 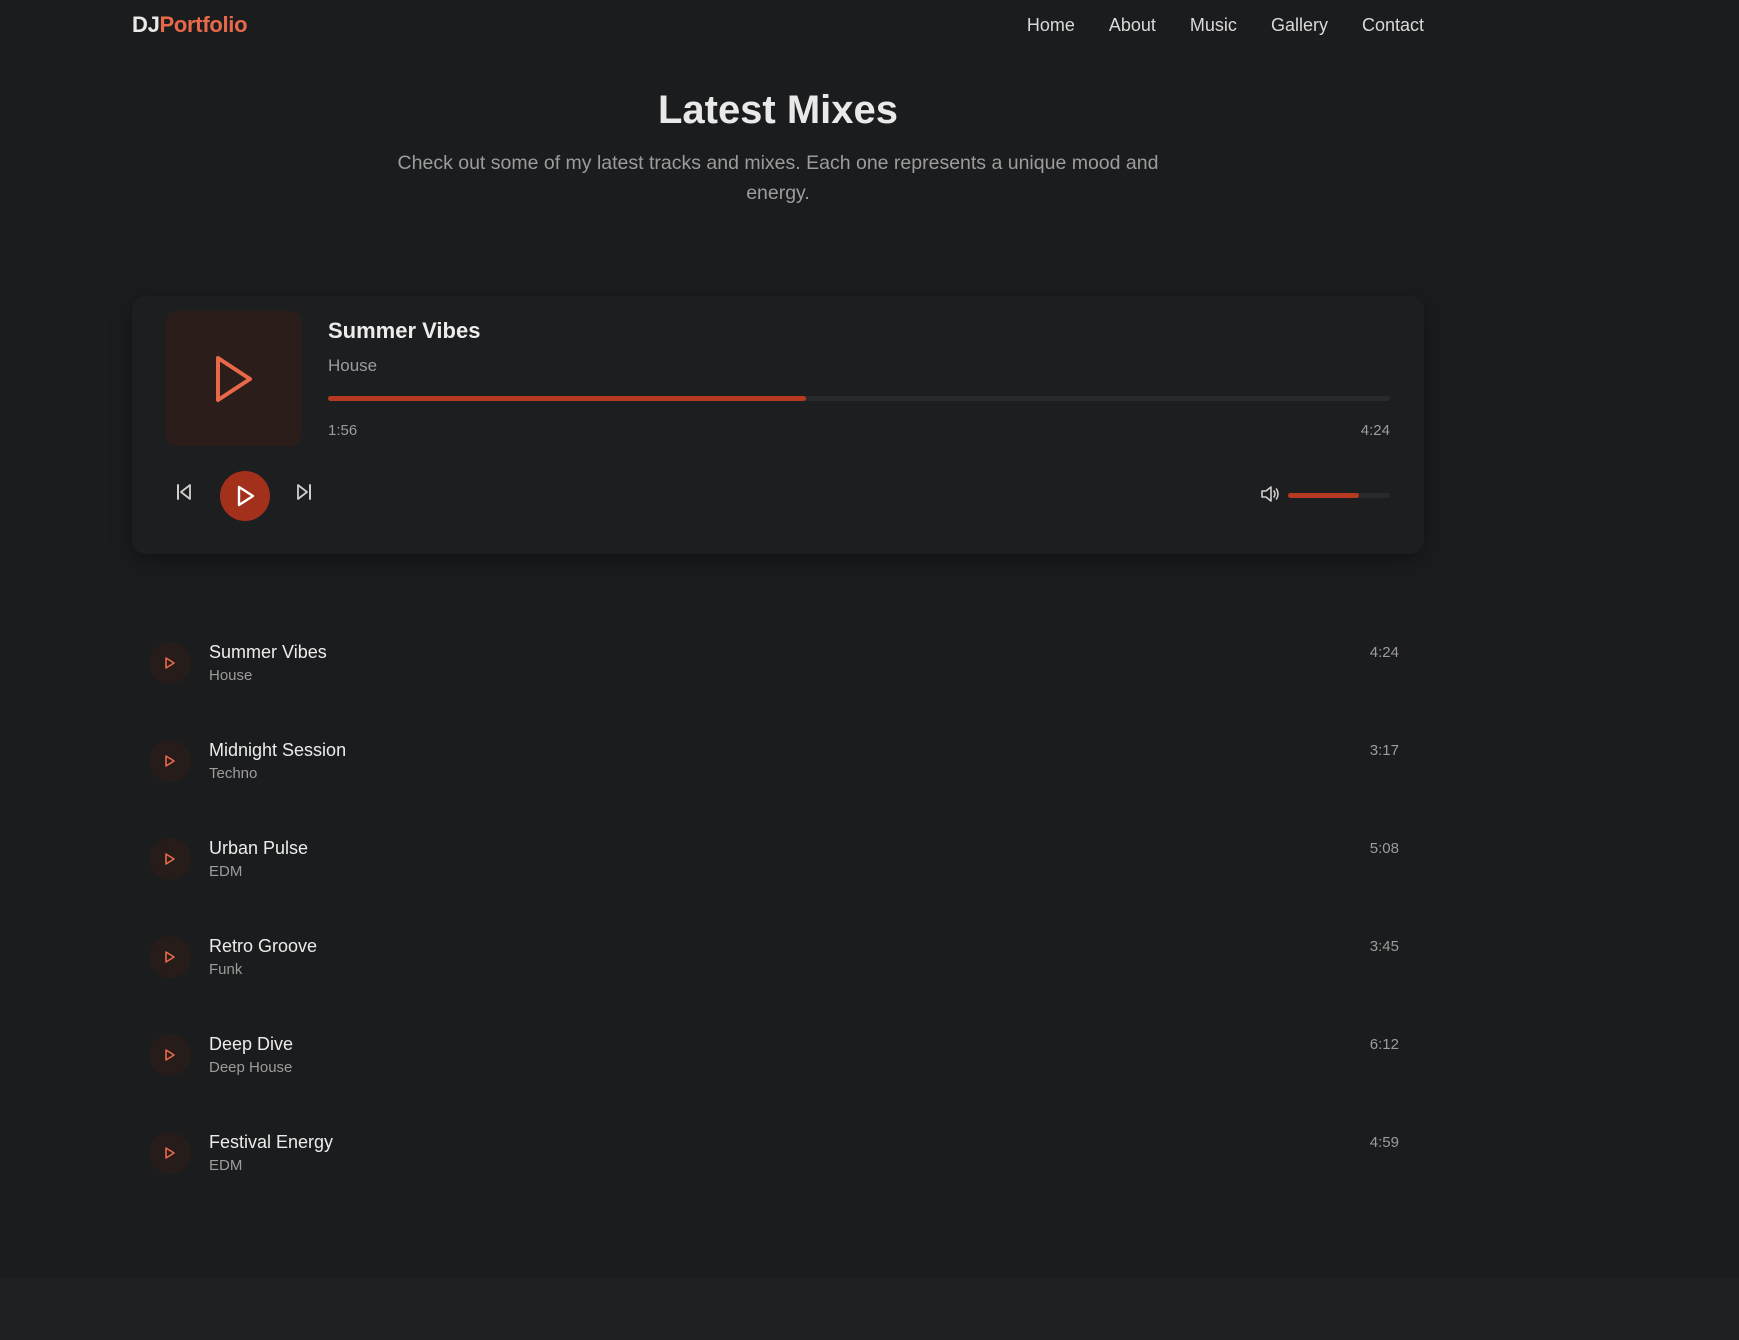 What do you see at coordinates (1270, 494) in the screenshot?
I see `volume-icon` at bounding box center [1270, 494].